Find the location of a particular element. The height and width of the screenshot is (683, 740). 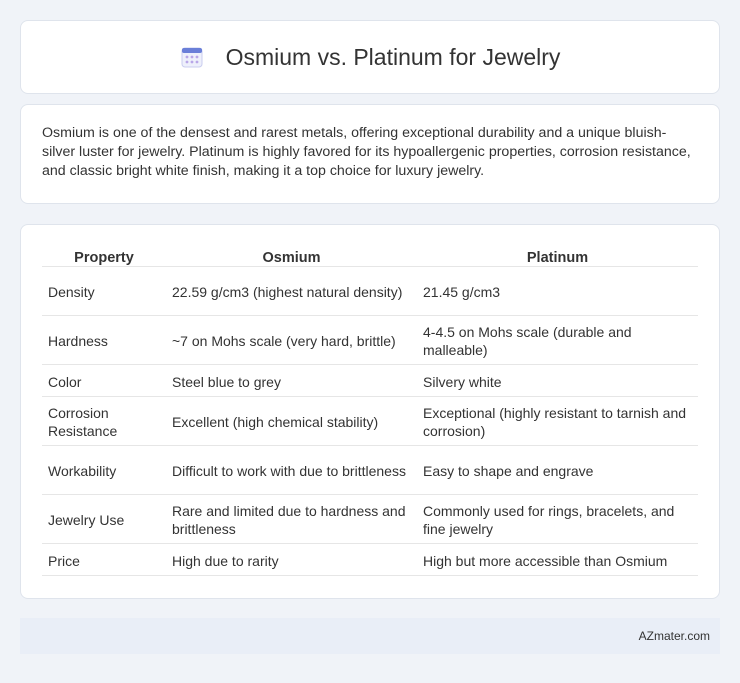

table-row: Color Steel blue to grey Silvery white is located at coordinates (370, 382).